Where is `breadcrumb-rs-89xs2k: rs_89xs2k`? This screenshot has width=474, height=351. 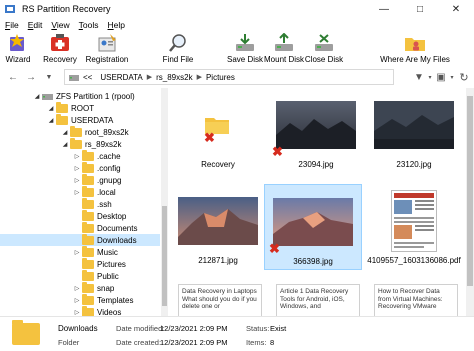 breadcrumb-rs-89xs2k: rs_89xs2k is located at coordinates (174, 77).